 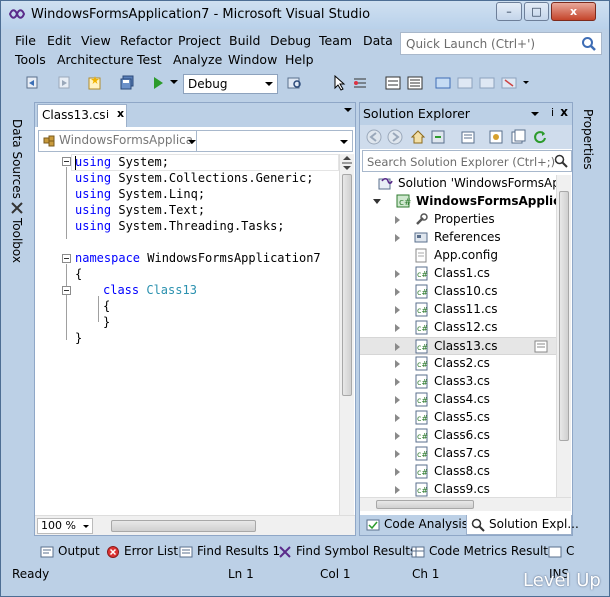 I want to click on menu-test: Test, so click(x=149, y=59).